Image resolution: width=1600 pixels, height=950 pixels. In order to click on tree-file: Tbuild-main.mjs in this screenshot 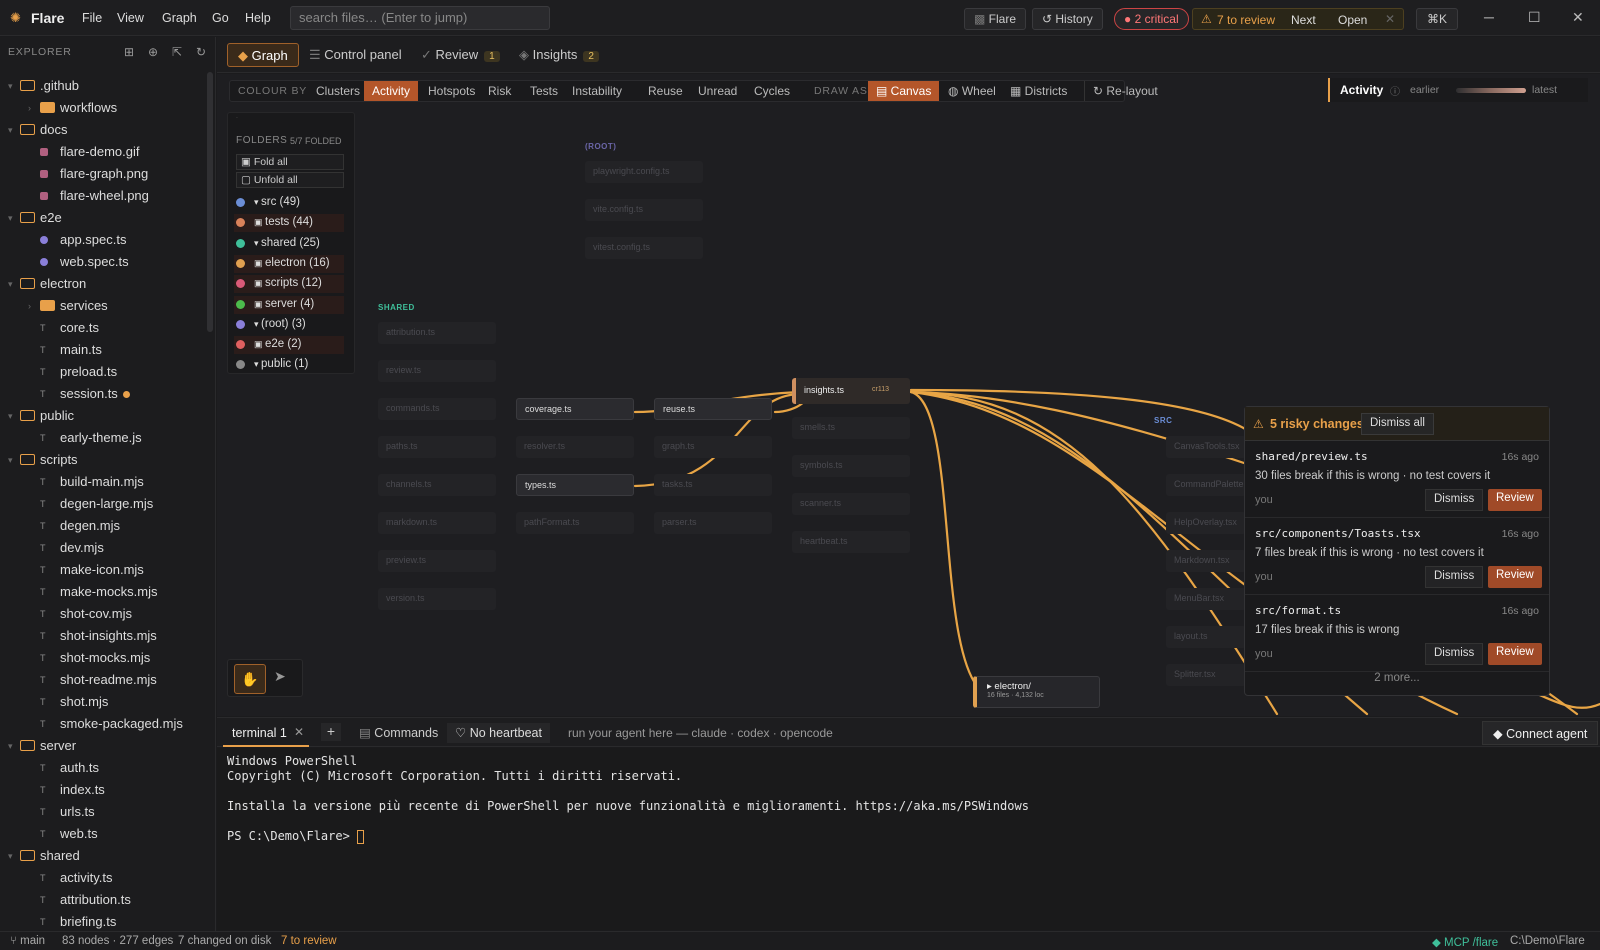, I will do `click(107, 482)`.